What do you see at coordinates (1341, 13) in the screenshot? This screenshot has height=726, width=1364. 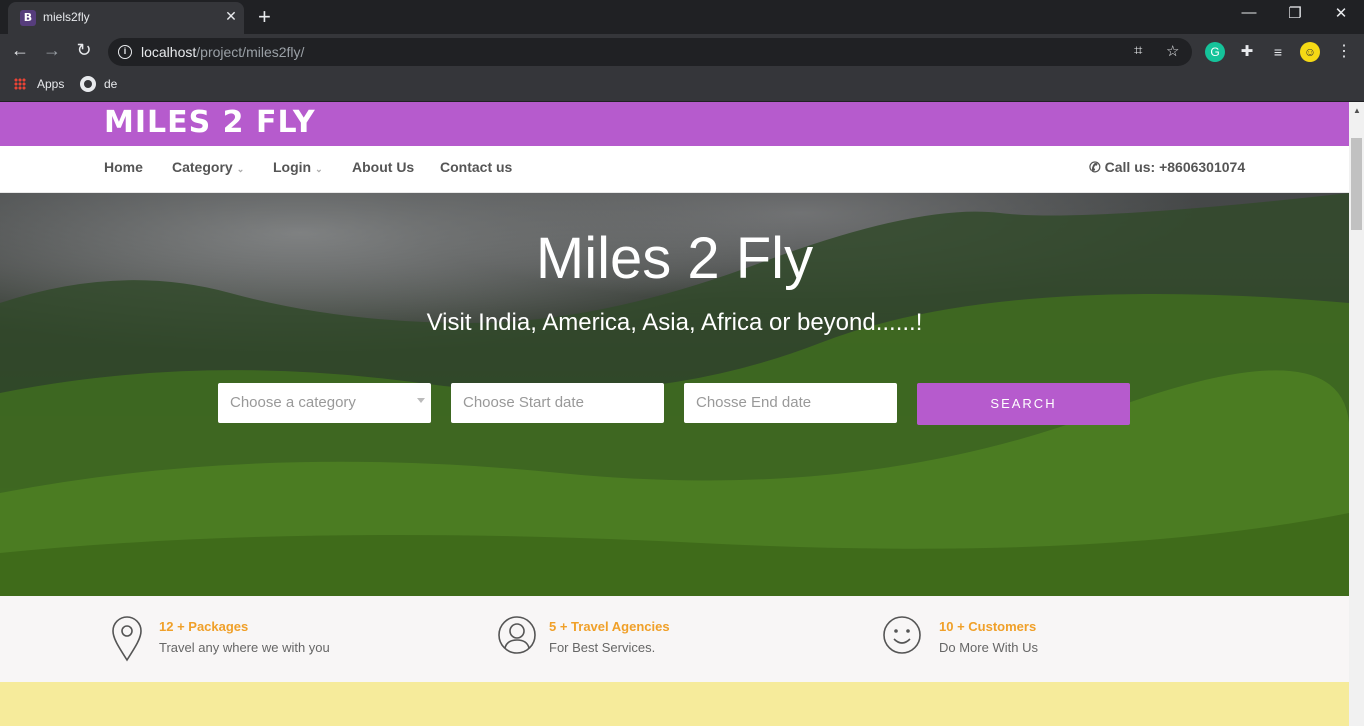 I see `close-window-icon: ✕` at bounding box center [1341, 13].